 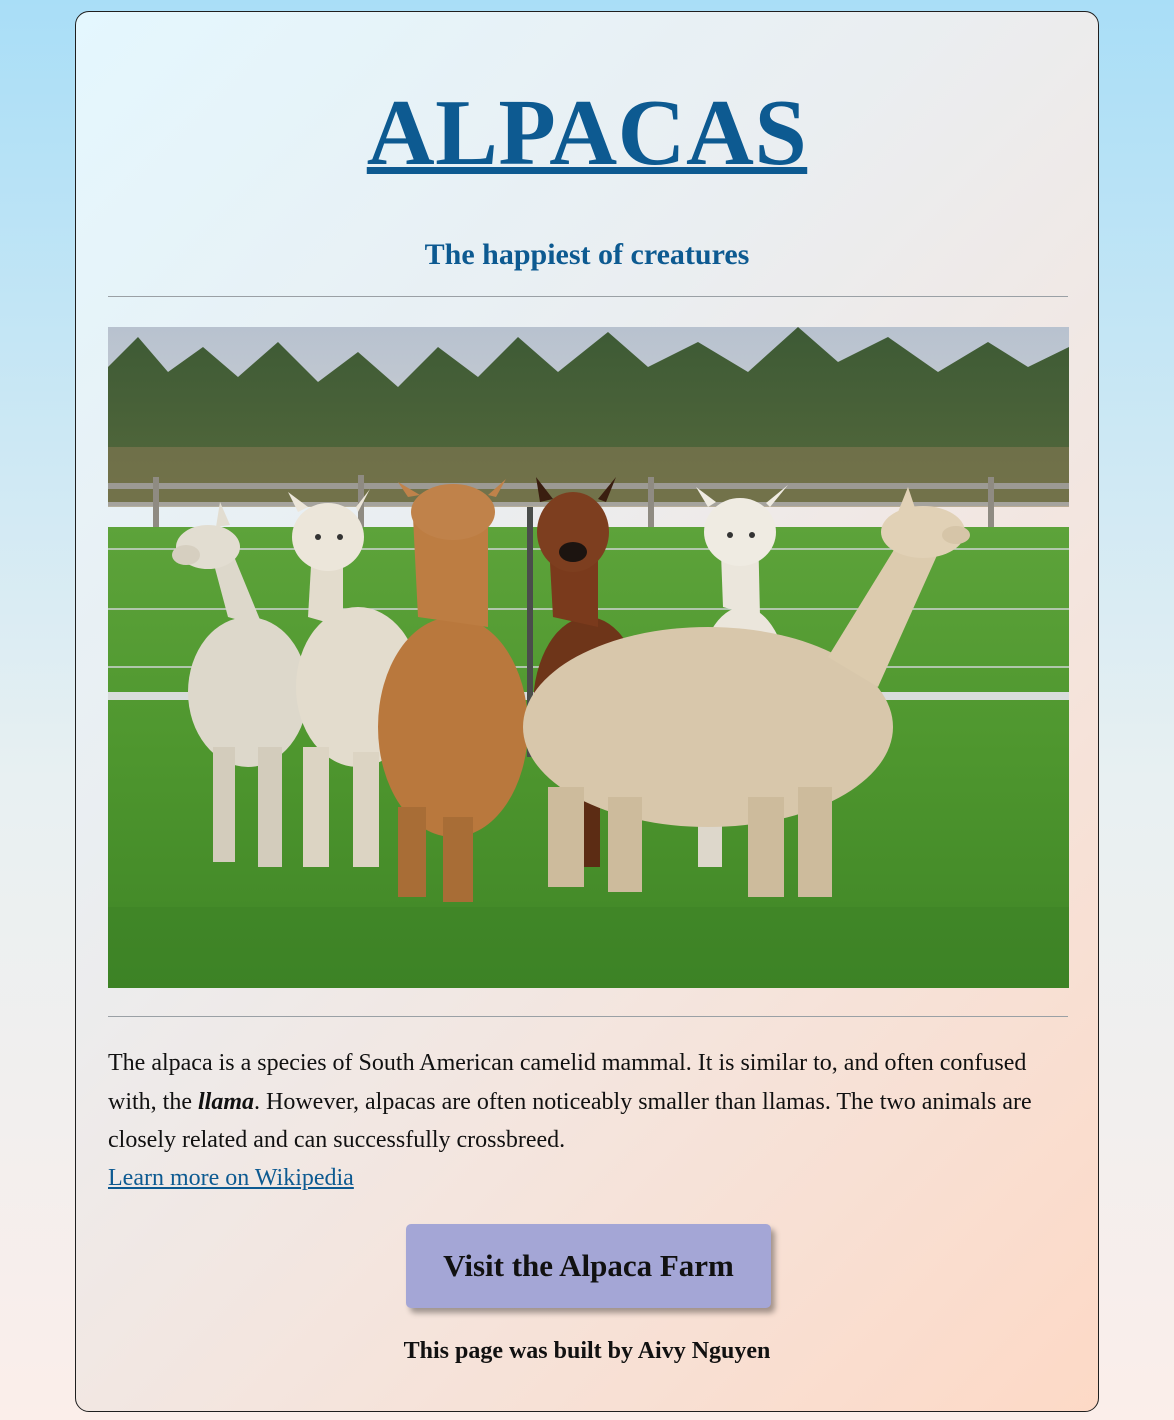 I want to click on llama-emphasis: llama, so click(x=226, y=1101).